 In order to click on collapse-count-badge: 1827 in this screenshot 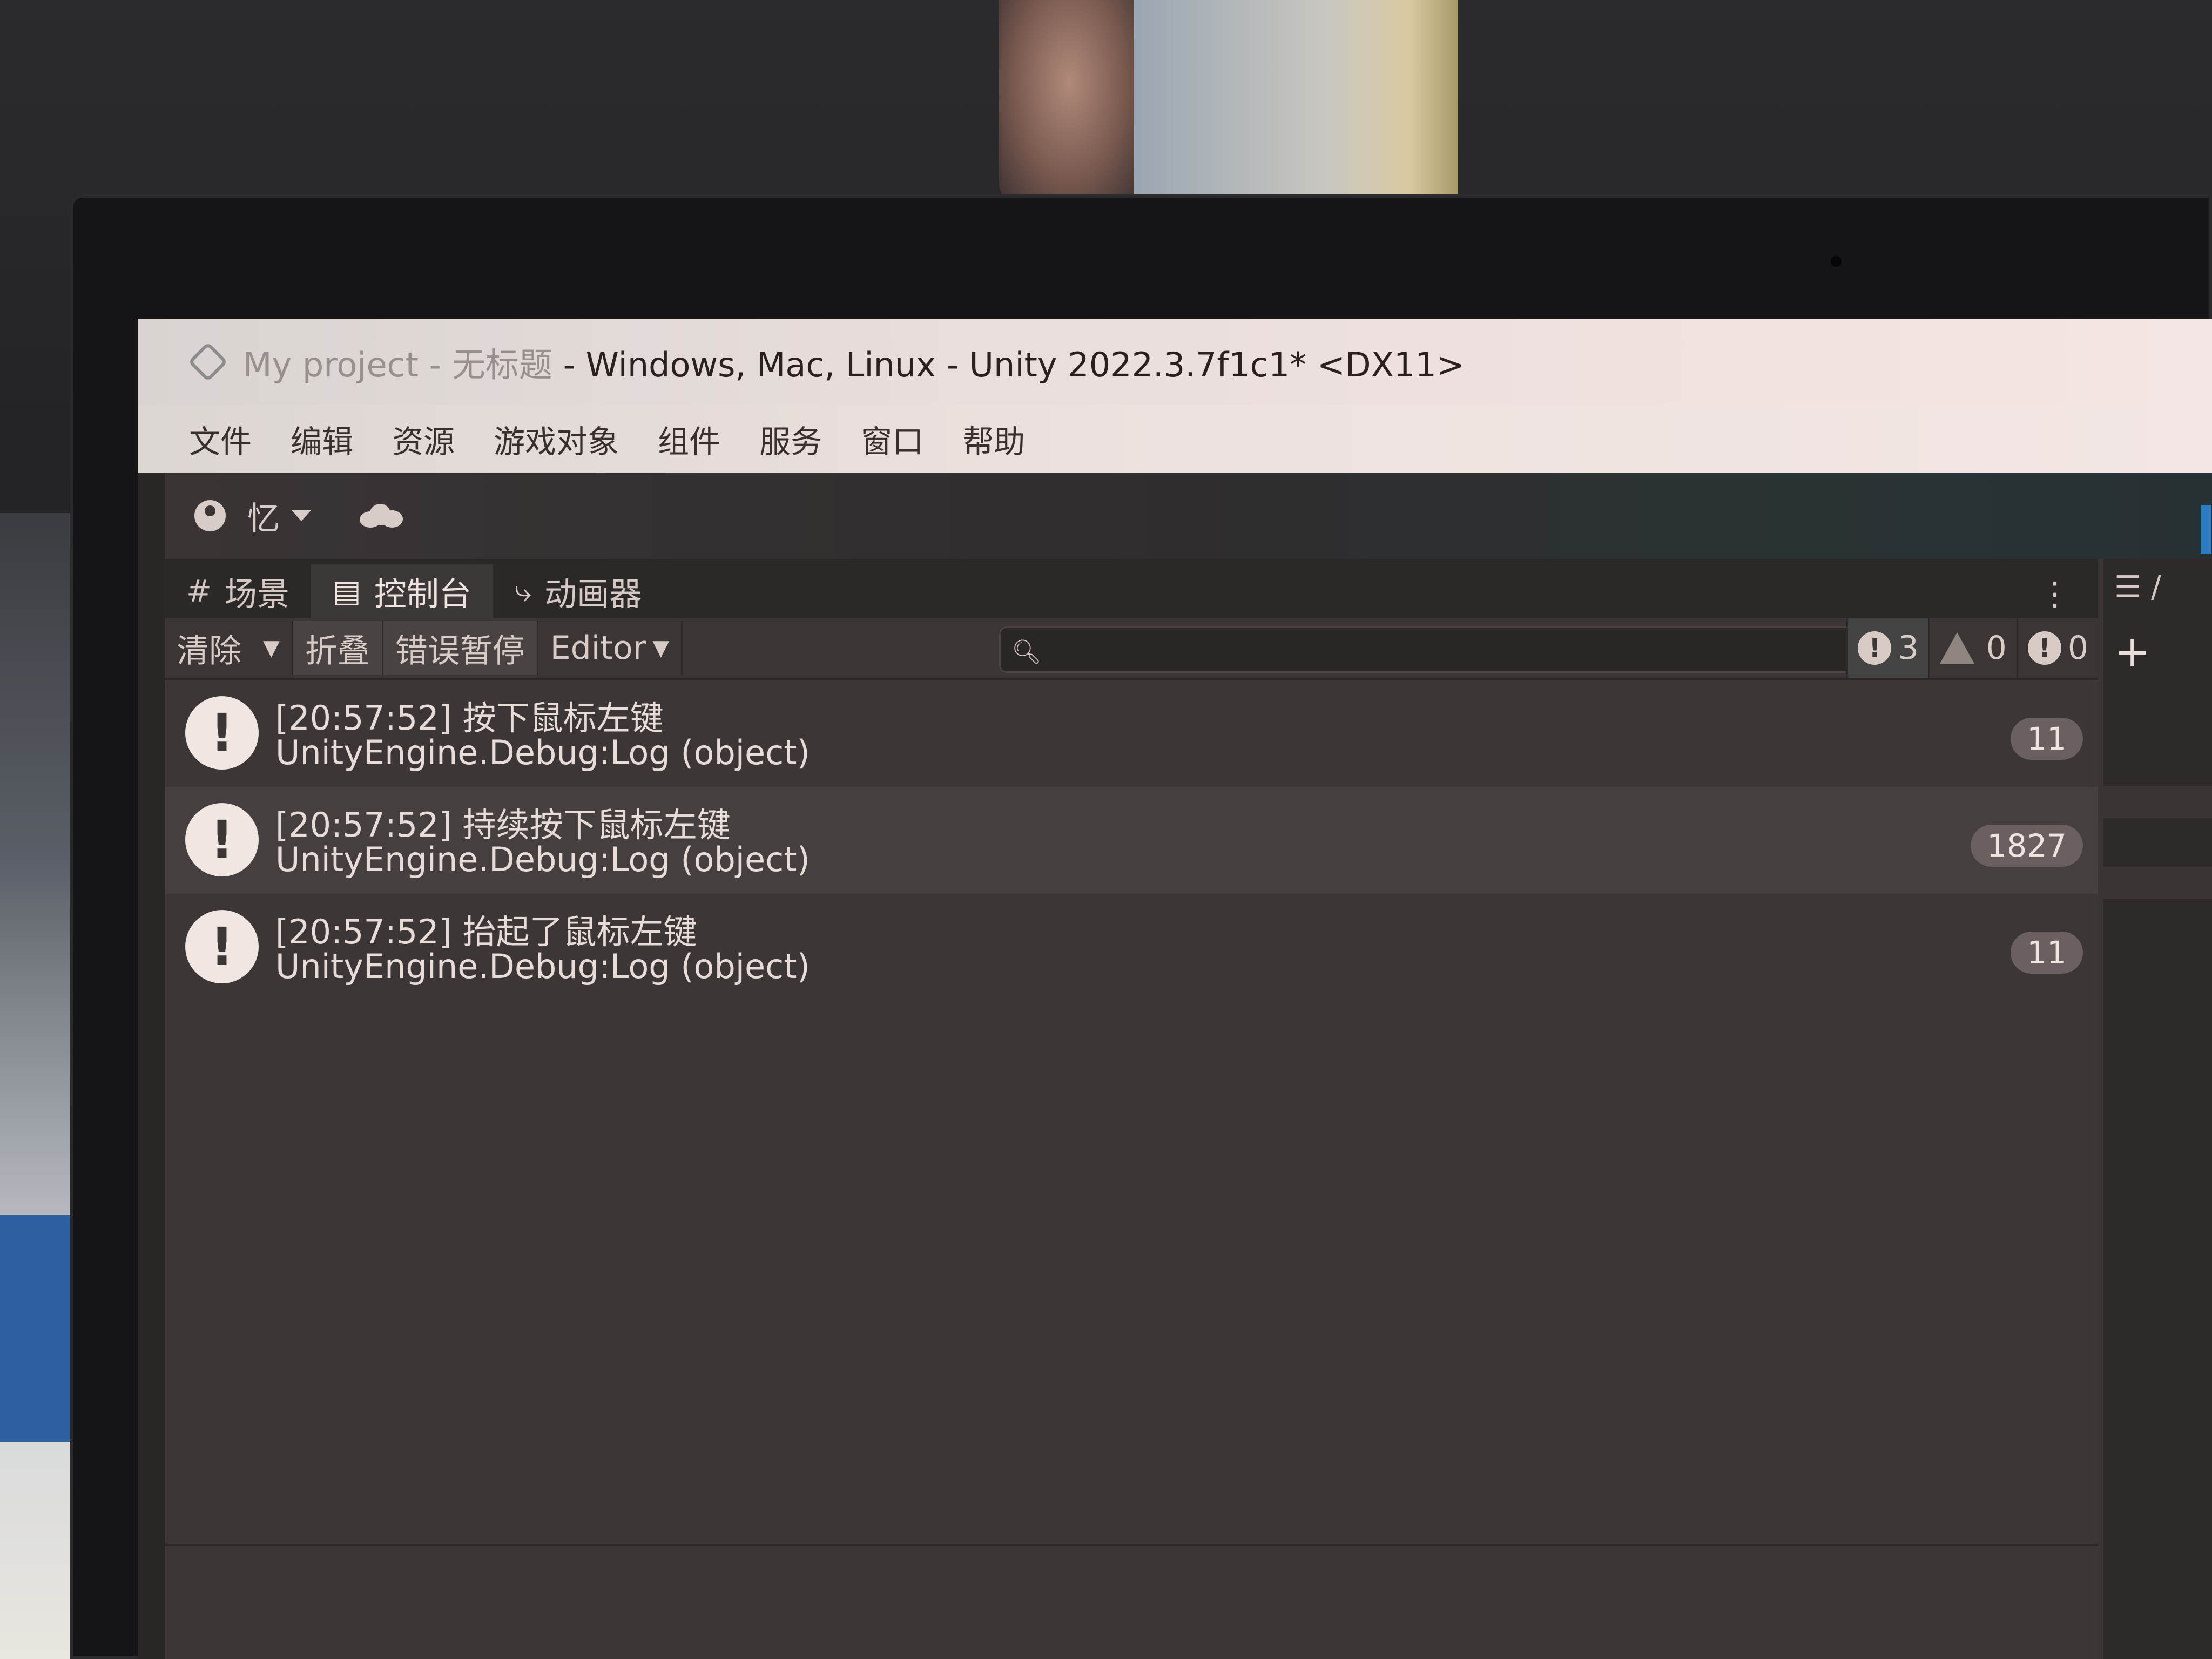, I will do `click(2027, 846)`.